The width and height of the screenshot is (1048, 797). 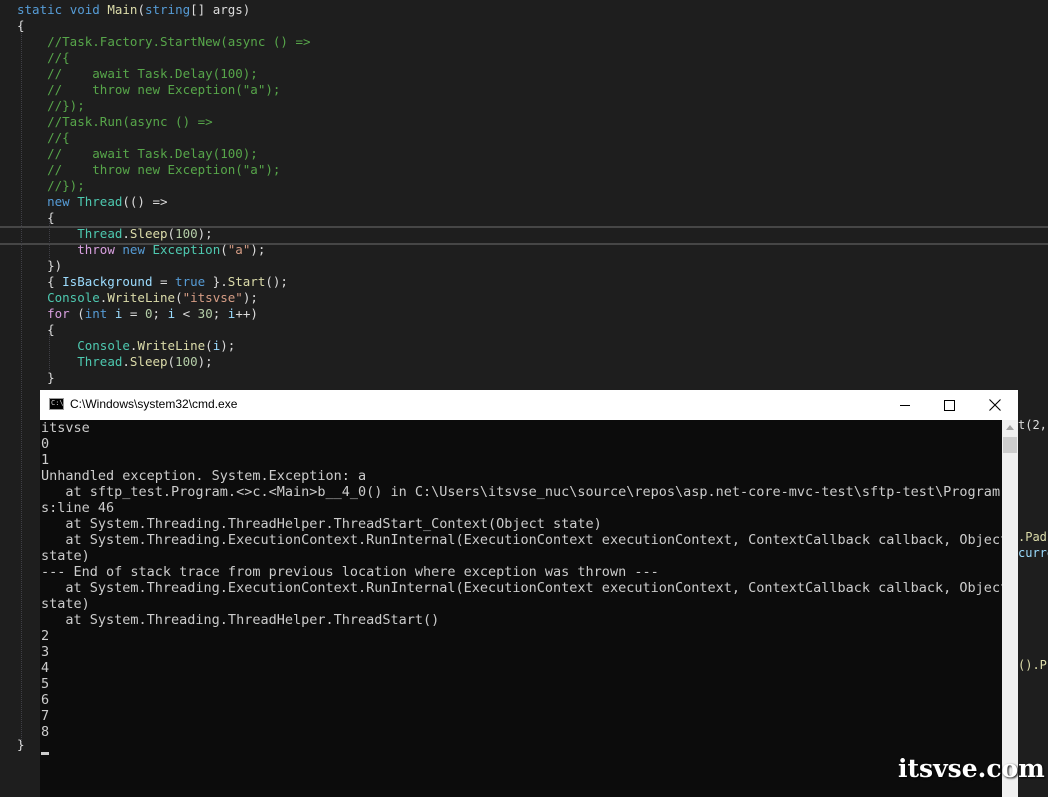 What do you see at coordinates (43, 138) in the screenshot?
I see `code-line: //{` at bounding box center [43, 138].